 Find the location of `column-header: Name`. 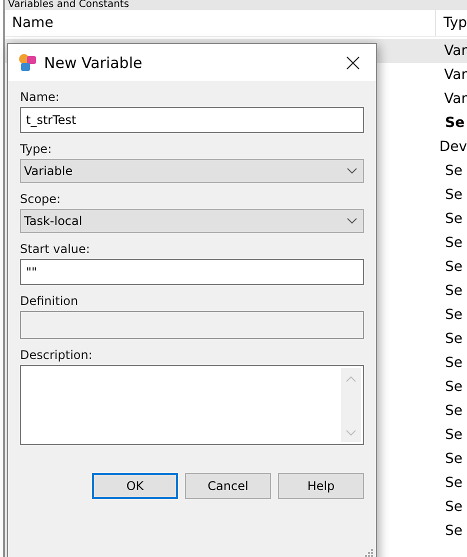

column-header: Name is located at coordinates (220, 23).